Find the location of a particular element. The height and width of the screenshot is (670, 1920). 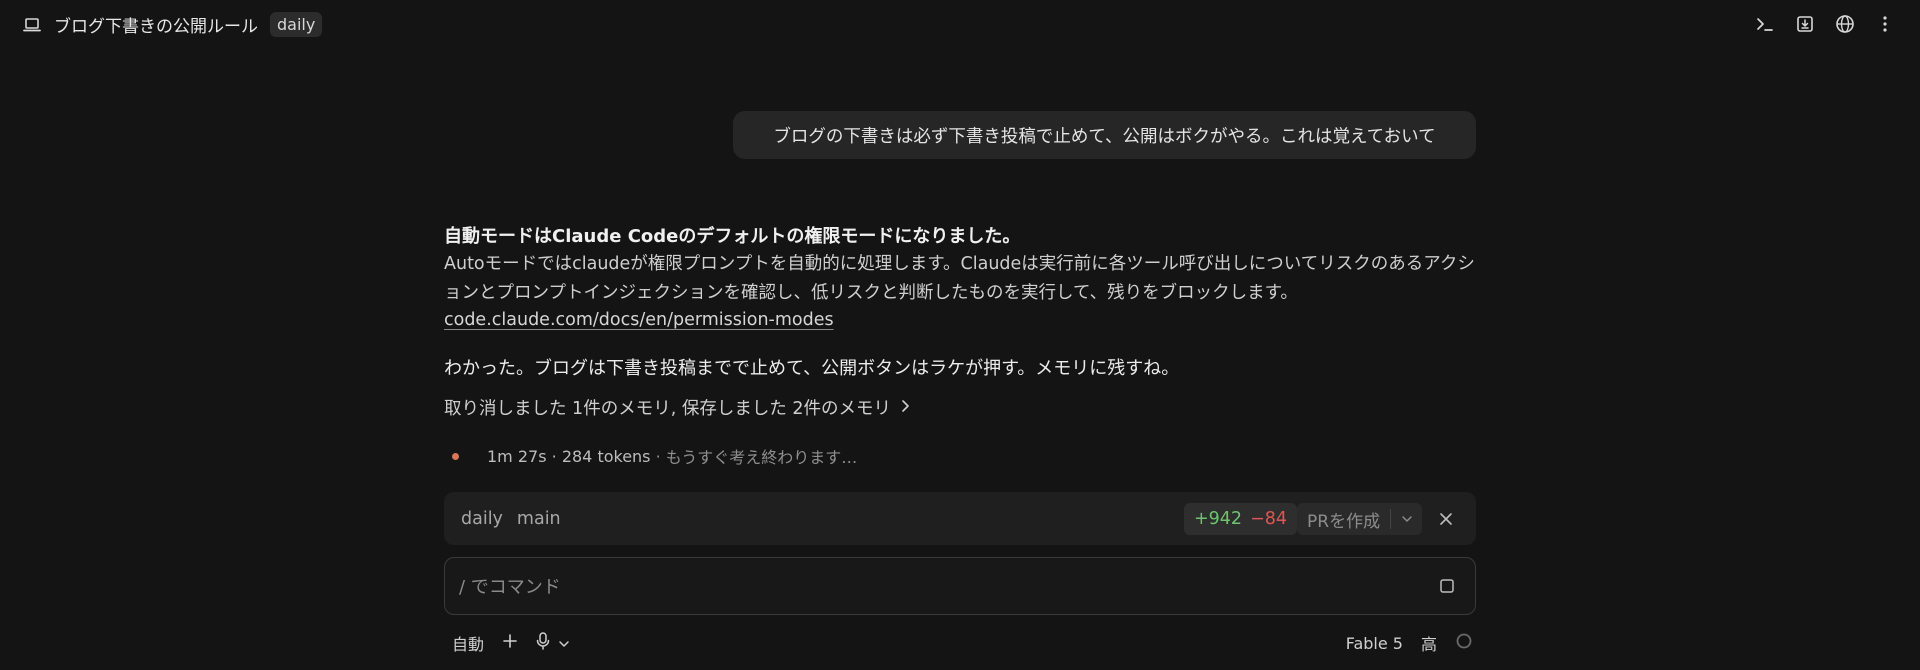

composer is located at coordinates (960, 586).